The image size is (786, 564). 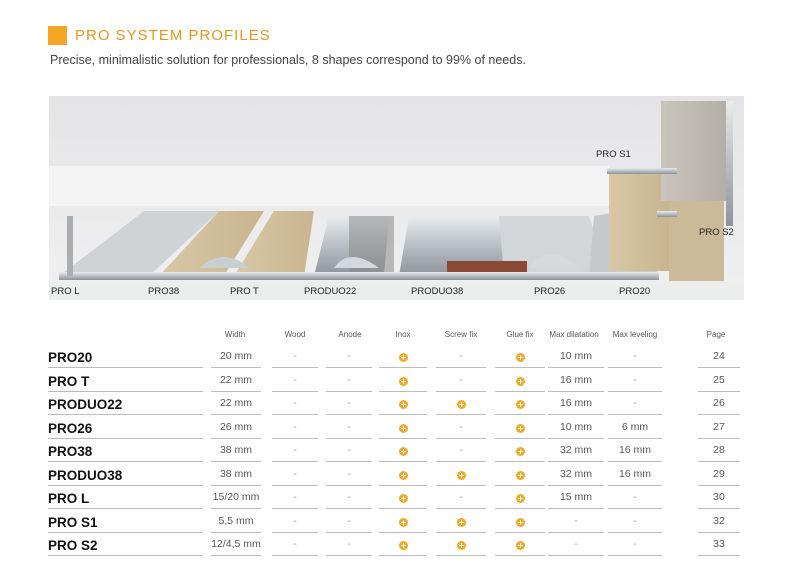 I want to click on cell-width: 15/20 mm, so click(x=236, y=497).